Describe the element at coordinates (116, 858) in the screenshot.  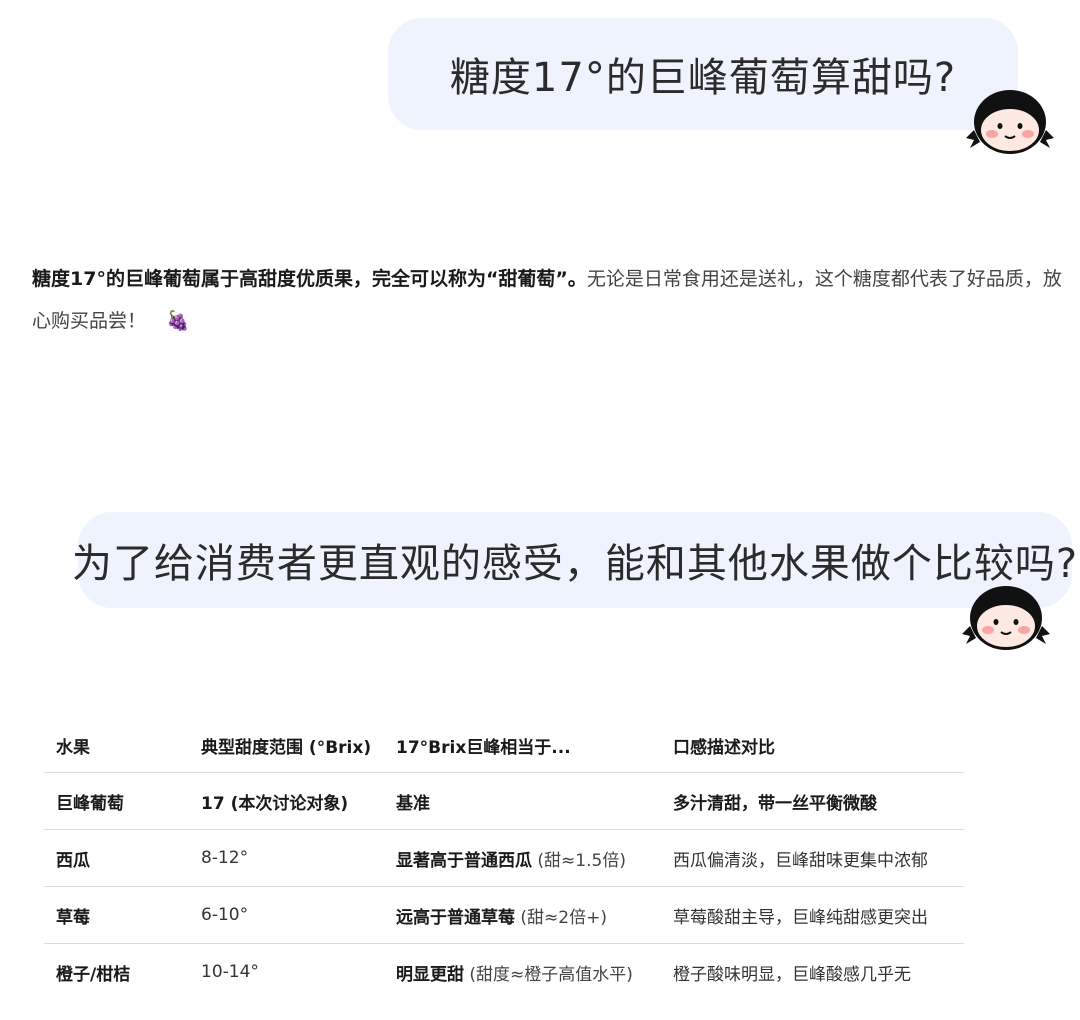
I see `cell-fruit: 西瓜` at that location.